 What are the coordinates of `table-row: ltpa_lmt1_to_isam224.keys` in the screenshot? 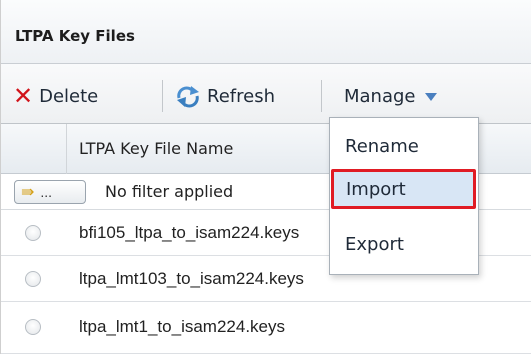 It's located at (266, 328).